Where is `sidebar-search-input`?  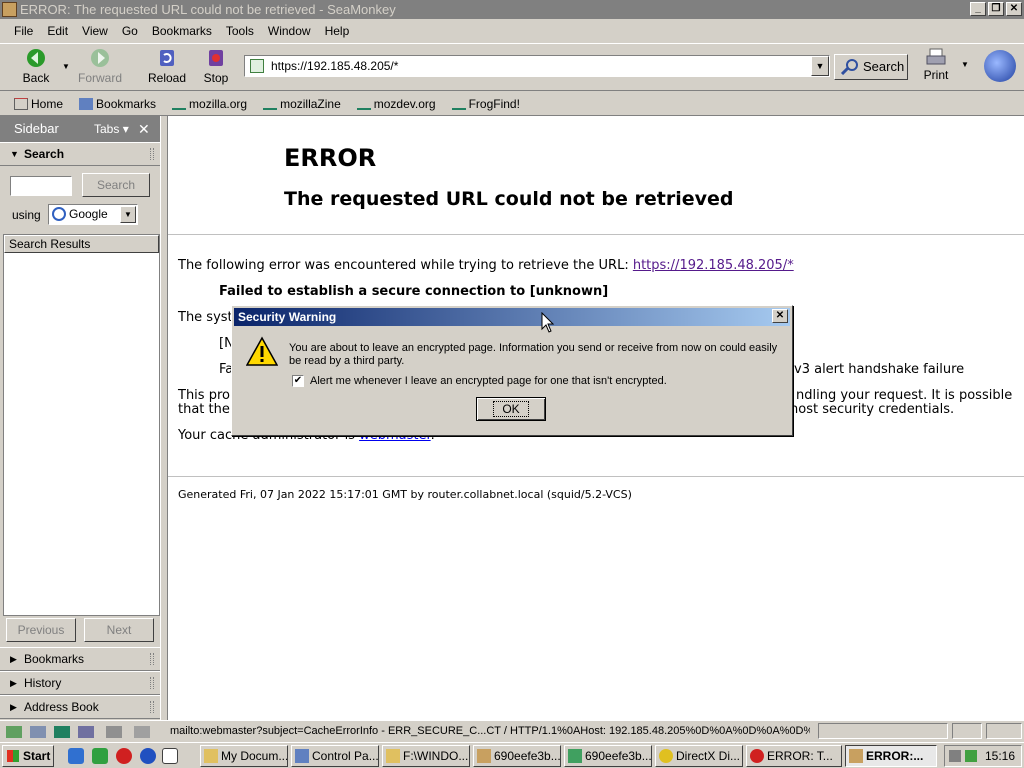 sidebar-search-input is located at coordinates (41, 186).